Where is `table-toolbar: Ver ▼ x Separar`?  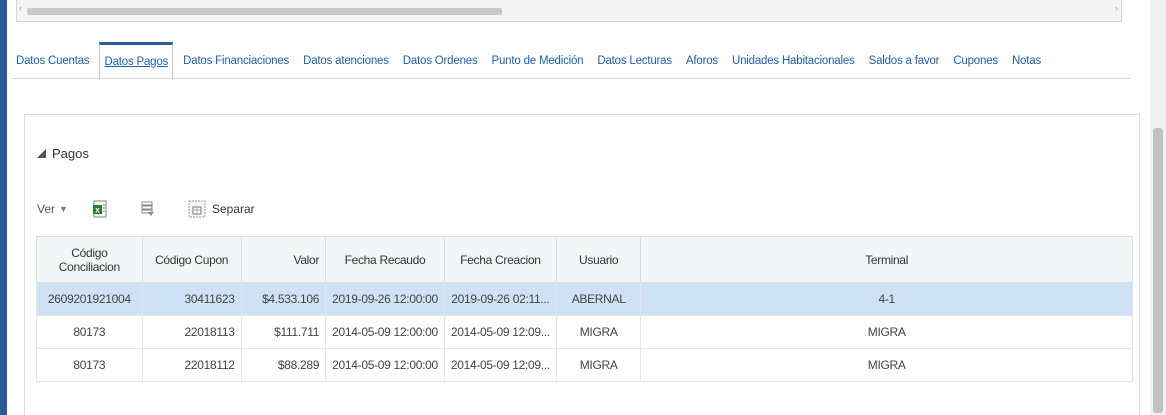
table-toolbar: Ver ▼ x Separar is located at coordinates (146, 209).